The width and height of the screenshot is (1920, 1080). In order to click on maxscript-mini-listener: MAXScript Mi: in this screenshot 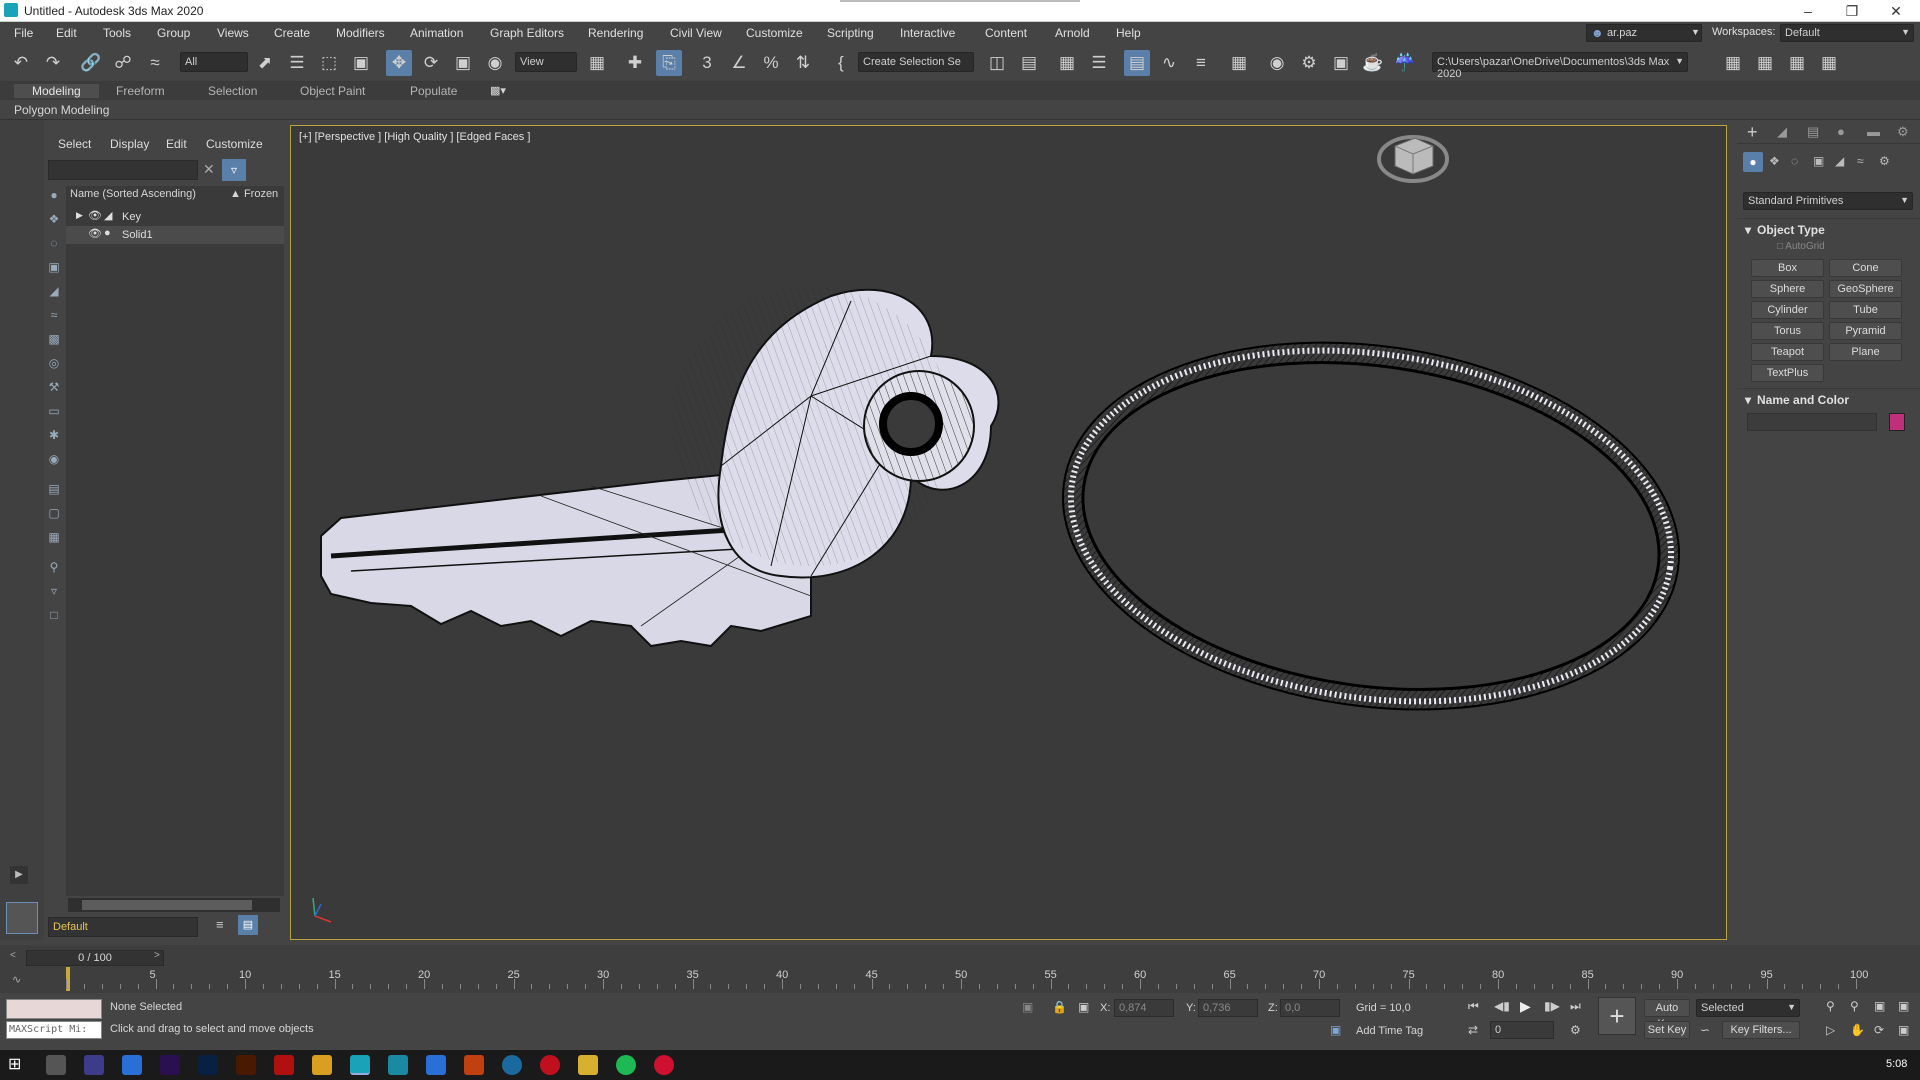, I will do `click(54, 1030)`.